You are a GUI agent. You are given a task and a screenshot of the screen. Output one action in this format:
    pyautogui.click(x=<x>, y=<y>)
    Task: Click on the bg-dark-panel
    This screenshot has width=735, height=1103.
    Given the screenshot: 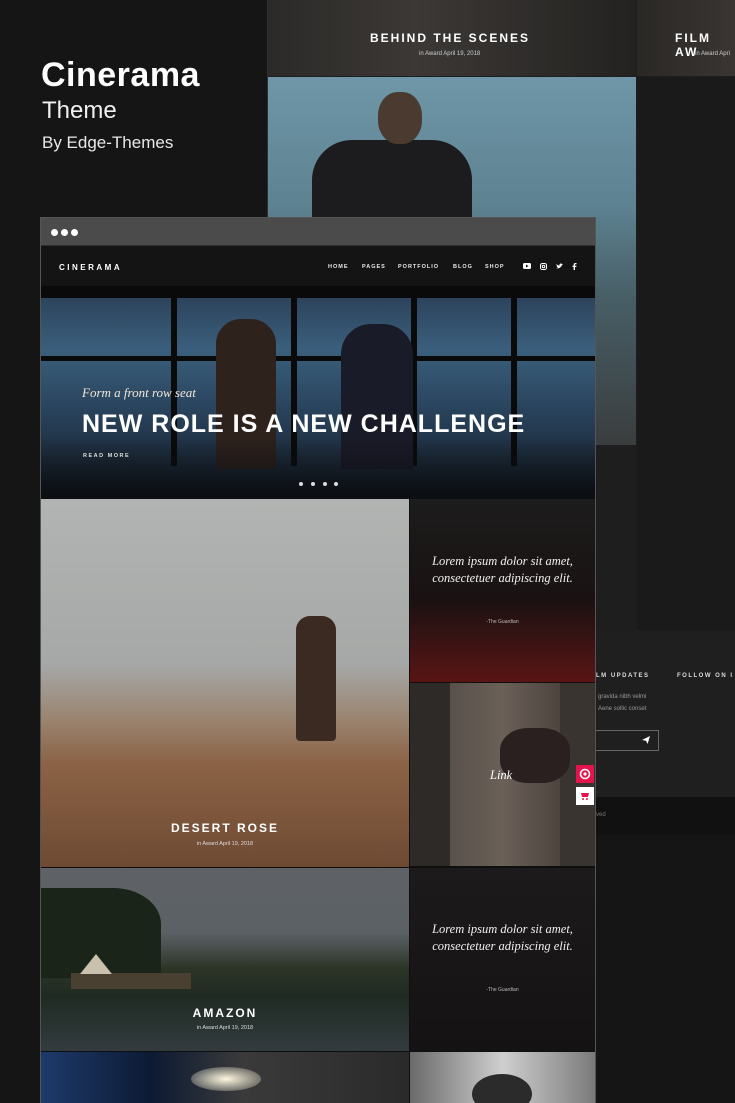 What is the action you would take?
    pyautogui.click(x=686, y=353)
    